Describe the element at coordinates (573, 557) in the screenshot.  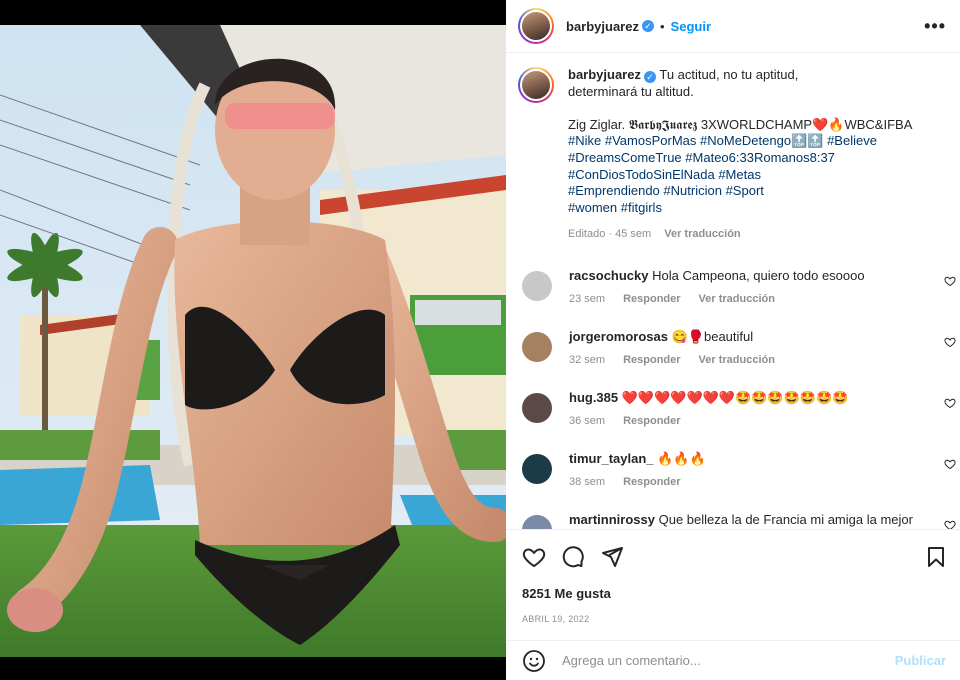
I see `comment-bubble-icon` at that location.